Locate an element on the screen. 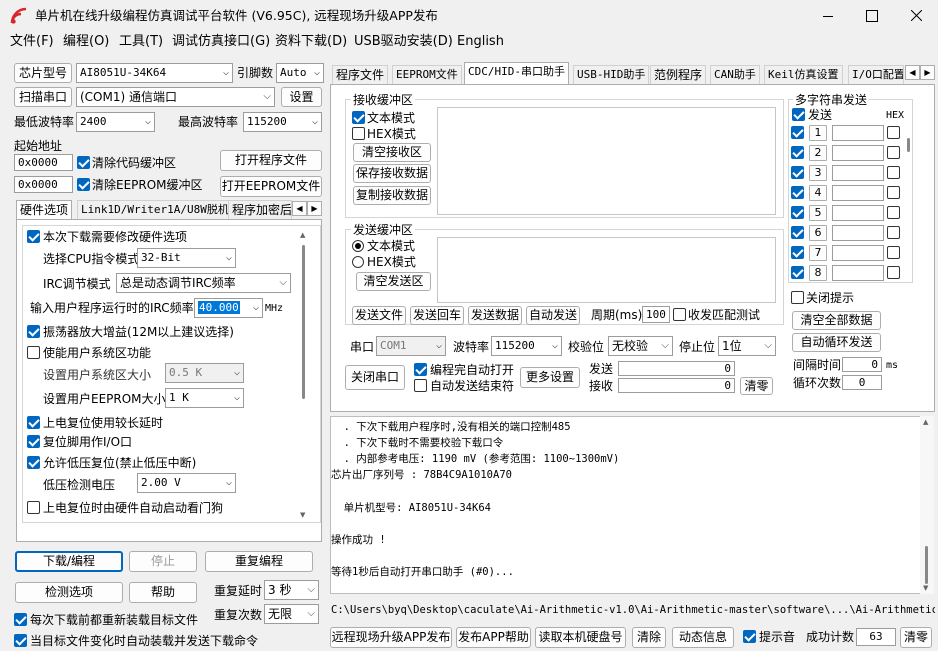 This screenshot has width=938, height=651. chip-model-select: AI8051U-34K64 ⌵ is located at coordinates (154, 73).